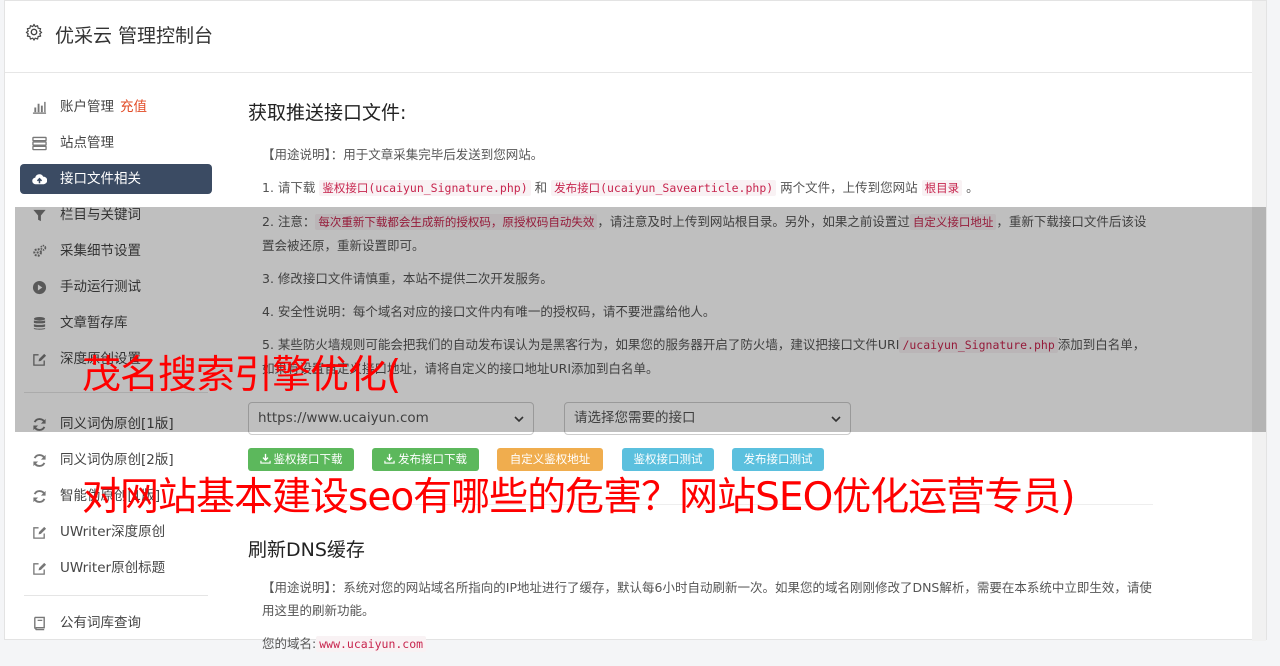  I want to click on sidebar-item-columns-keywords: 栏目与关键词, so click(116, 215).